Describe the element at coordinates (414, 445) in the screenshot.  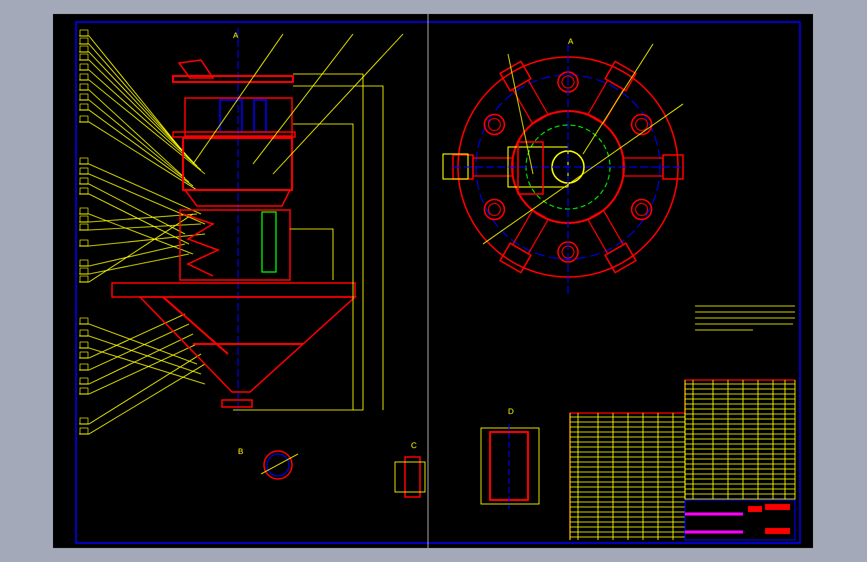
I see `section-label: C` at that location.